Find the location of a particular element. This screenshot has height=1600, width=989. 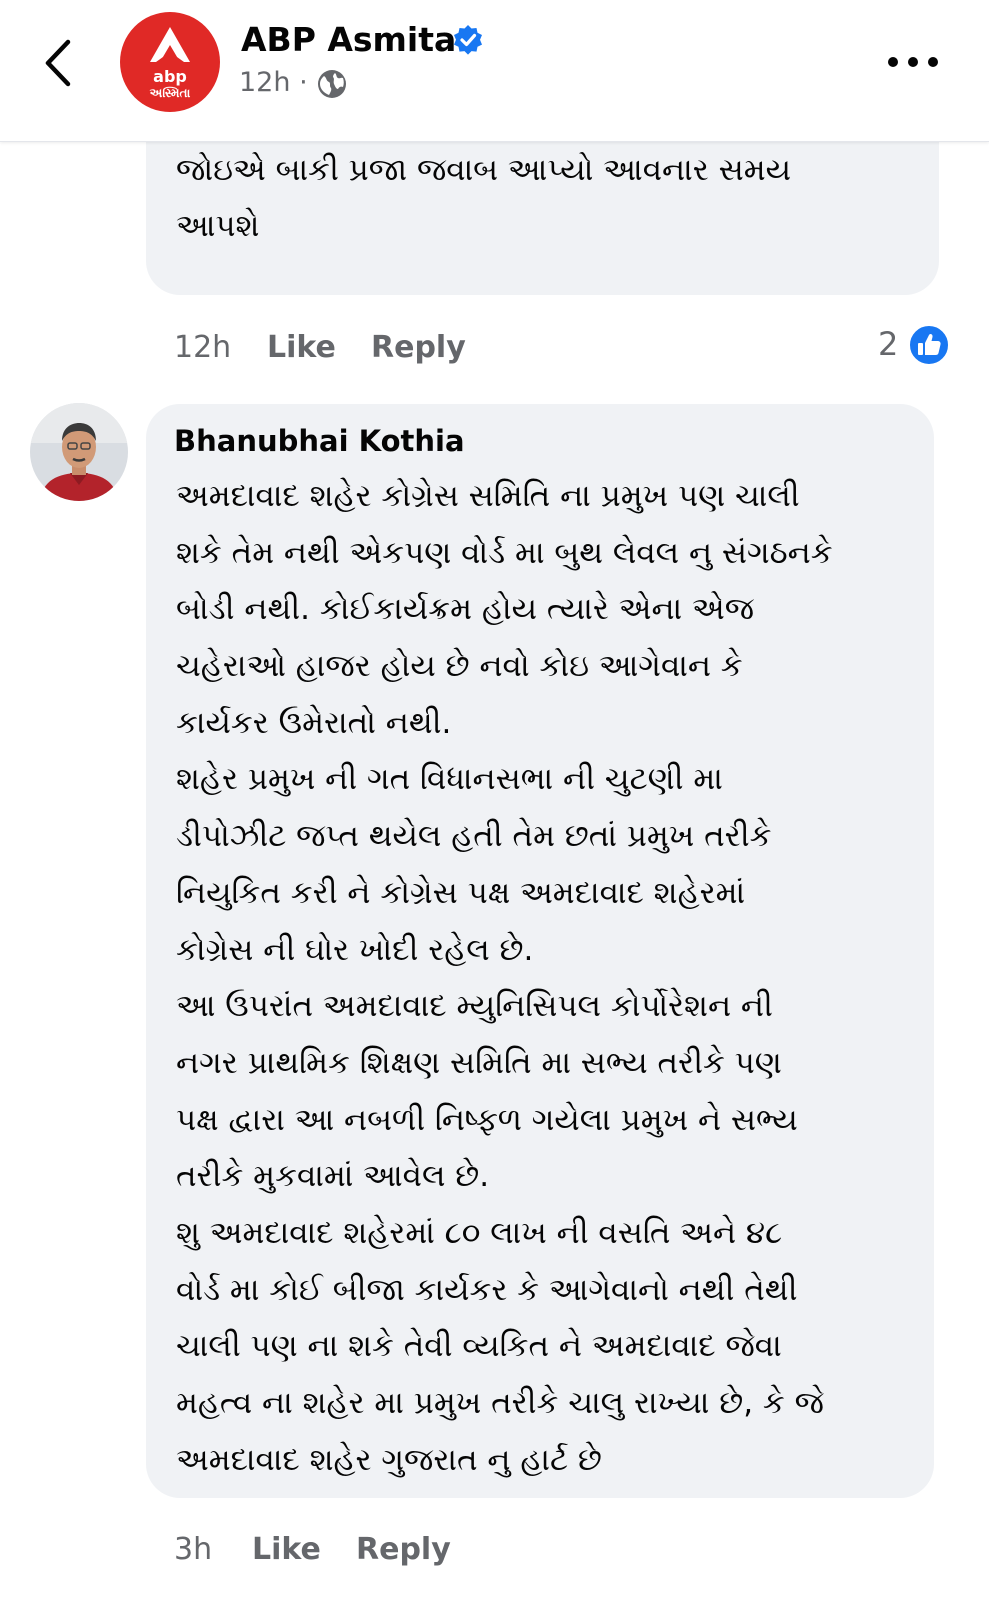

comment-line: કાર્યકર ઉમેરાતો નથી. is located at coordinates (314, 722).